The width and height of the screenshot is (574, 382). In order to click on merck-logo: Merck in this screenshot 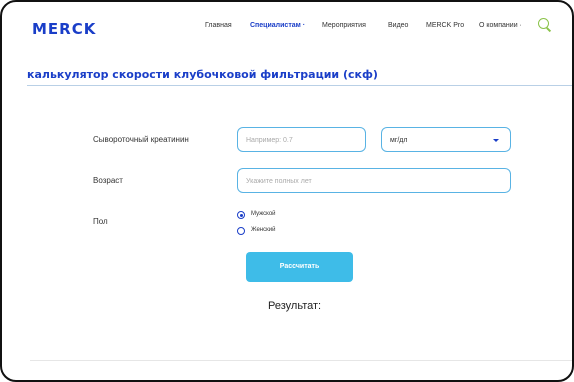, I will do `click(64, 29)`.